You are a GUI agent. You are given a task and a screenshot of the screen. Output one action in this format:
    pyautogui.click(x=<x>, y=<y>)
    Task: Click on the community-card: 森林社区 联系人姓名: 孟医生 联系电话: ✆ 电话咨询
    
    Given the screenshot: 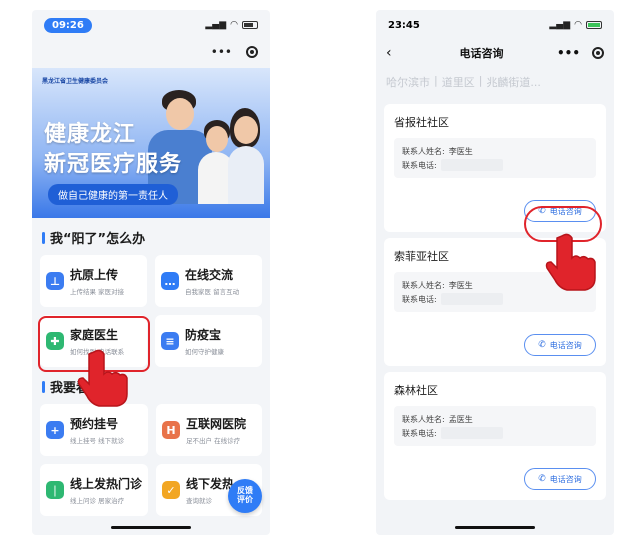 What is the action you would take?
    pyautogui.click(x=495, y=436)
    